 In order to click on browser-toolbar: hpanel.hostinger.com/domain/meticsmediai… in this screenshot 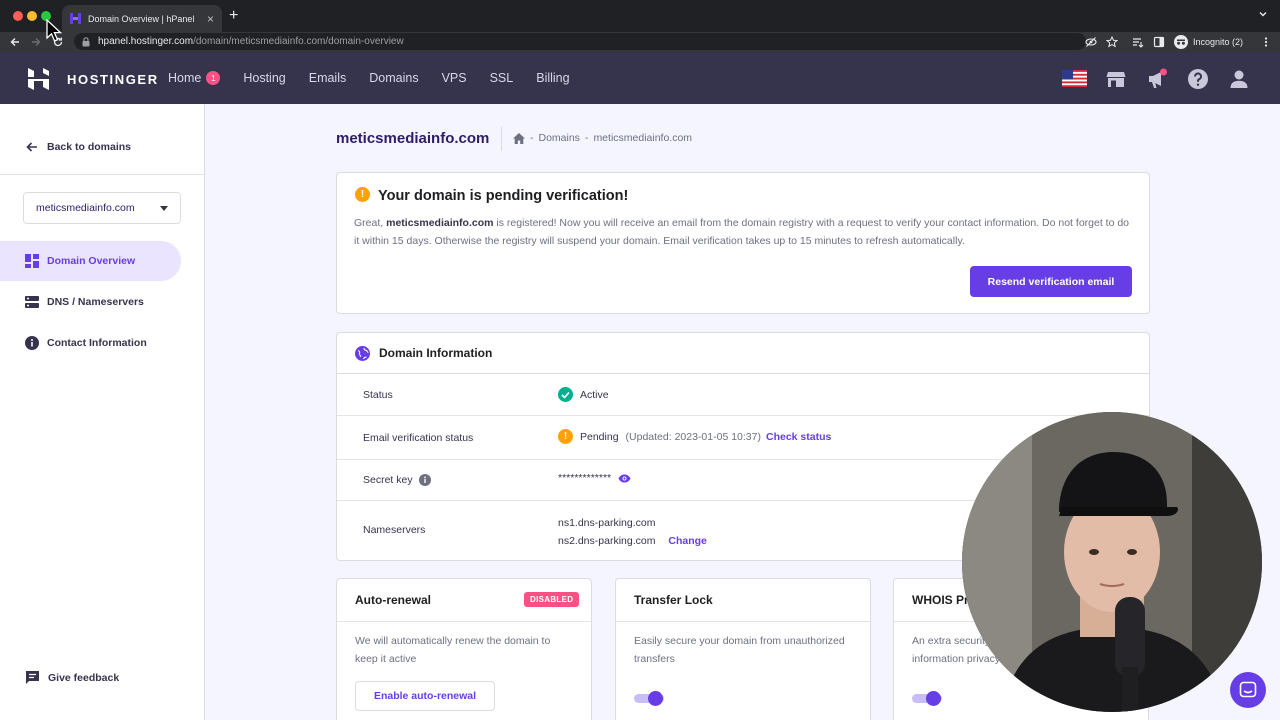, I will do `click(640, 42)`.